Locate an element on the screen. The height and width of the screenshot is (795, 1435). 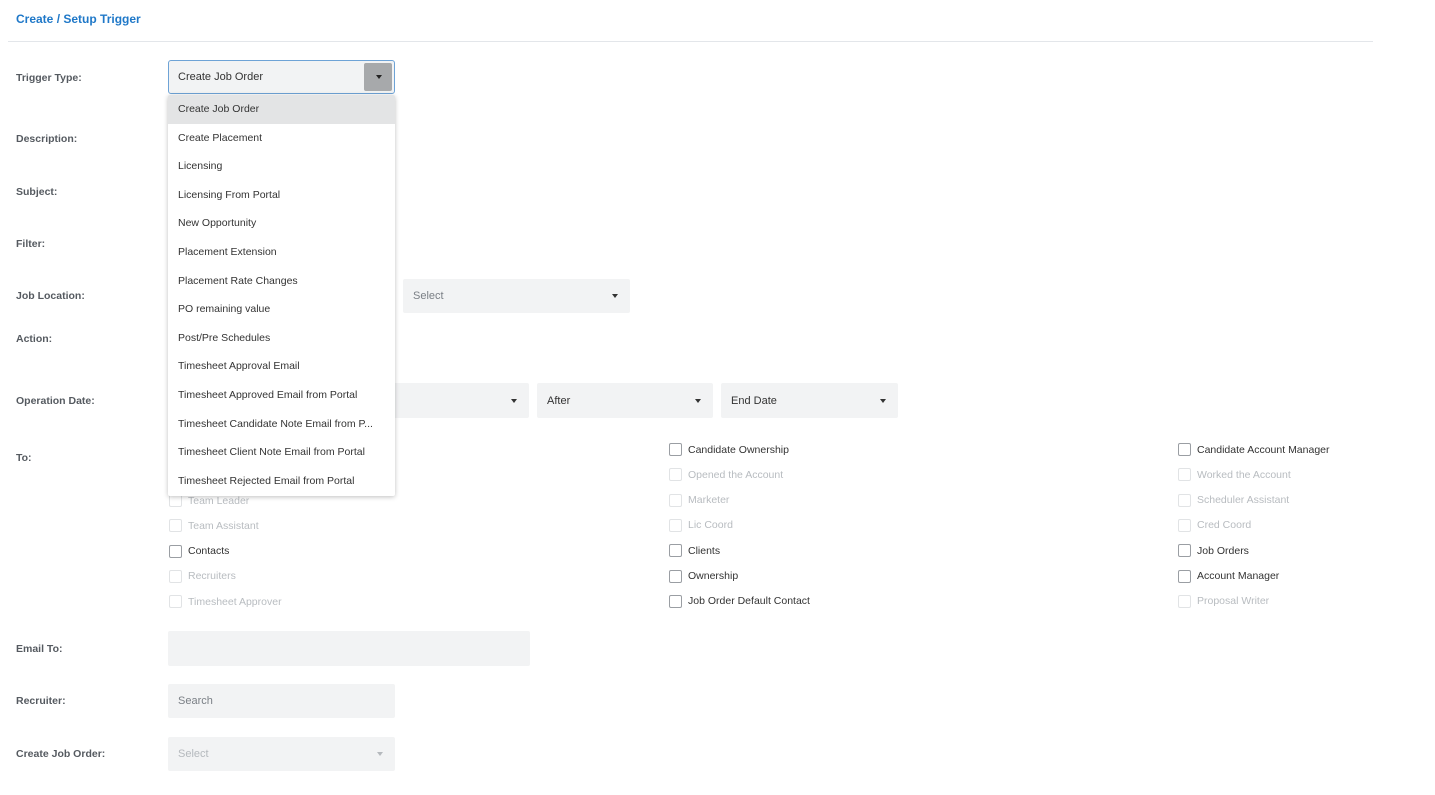
page-title: Create / Setup Trigger is located at coordinates (78, 19).